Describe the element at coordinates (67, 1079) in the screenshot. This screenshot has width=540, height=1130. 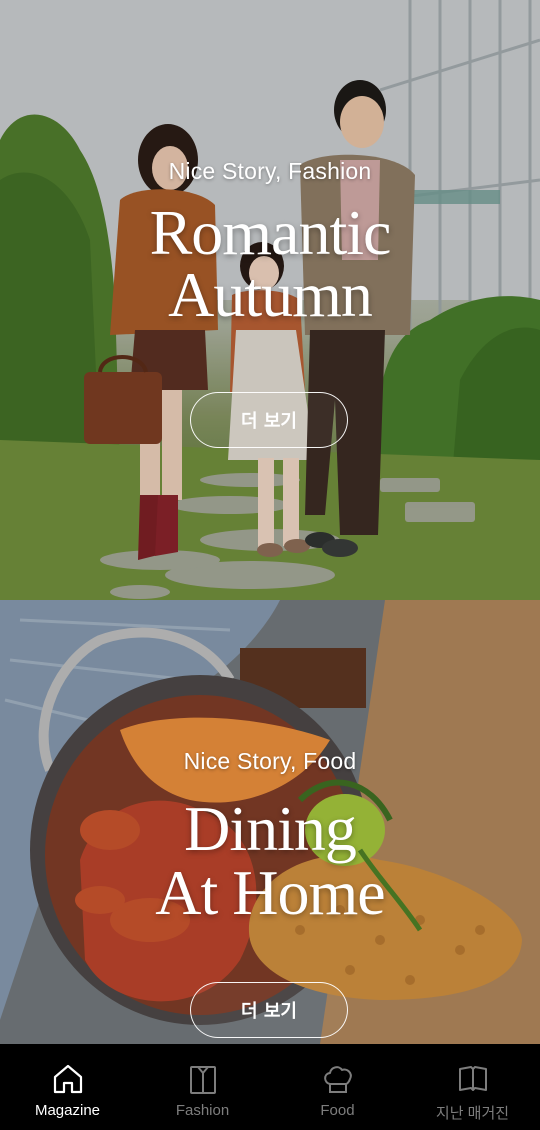
I see `home-icon` at that location.